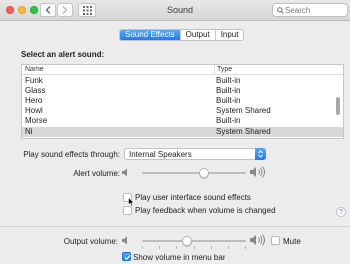 Image resolution: width=350 pixels, height=264 pixels. I want to click on alert-volume-label: Alert volume:, so click(96, 173).